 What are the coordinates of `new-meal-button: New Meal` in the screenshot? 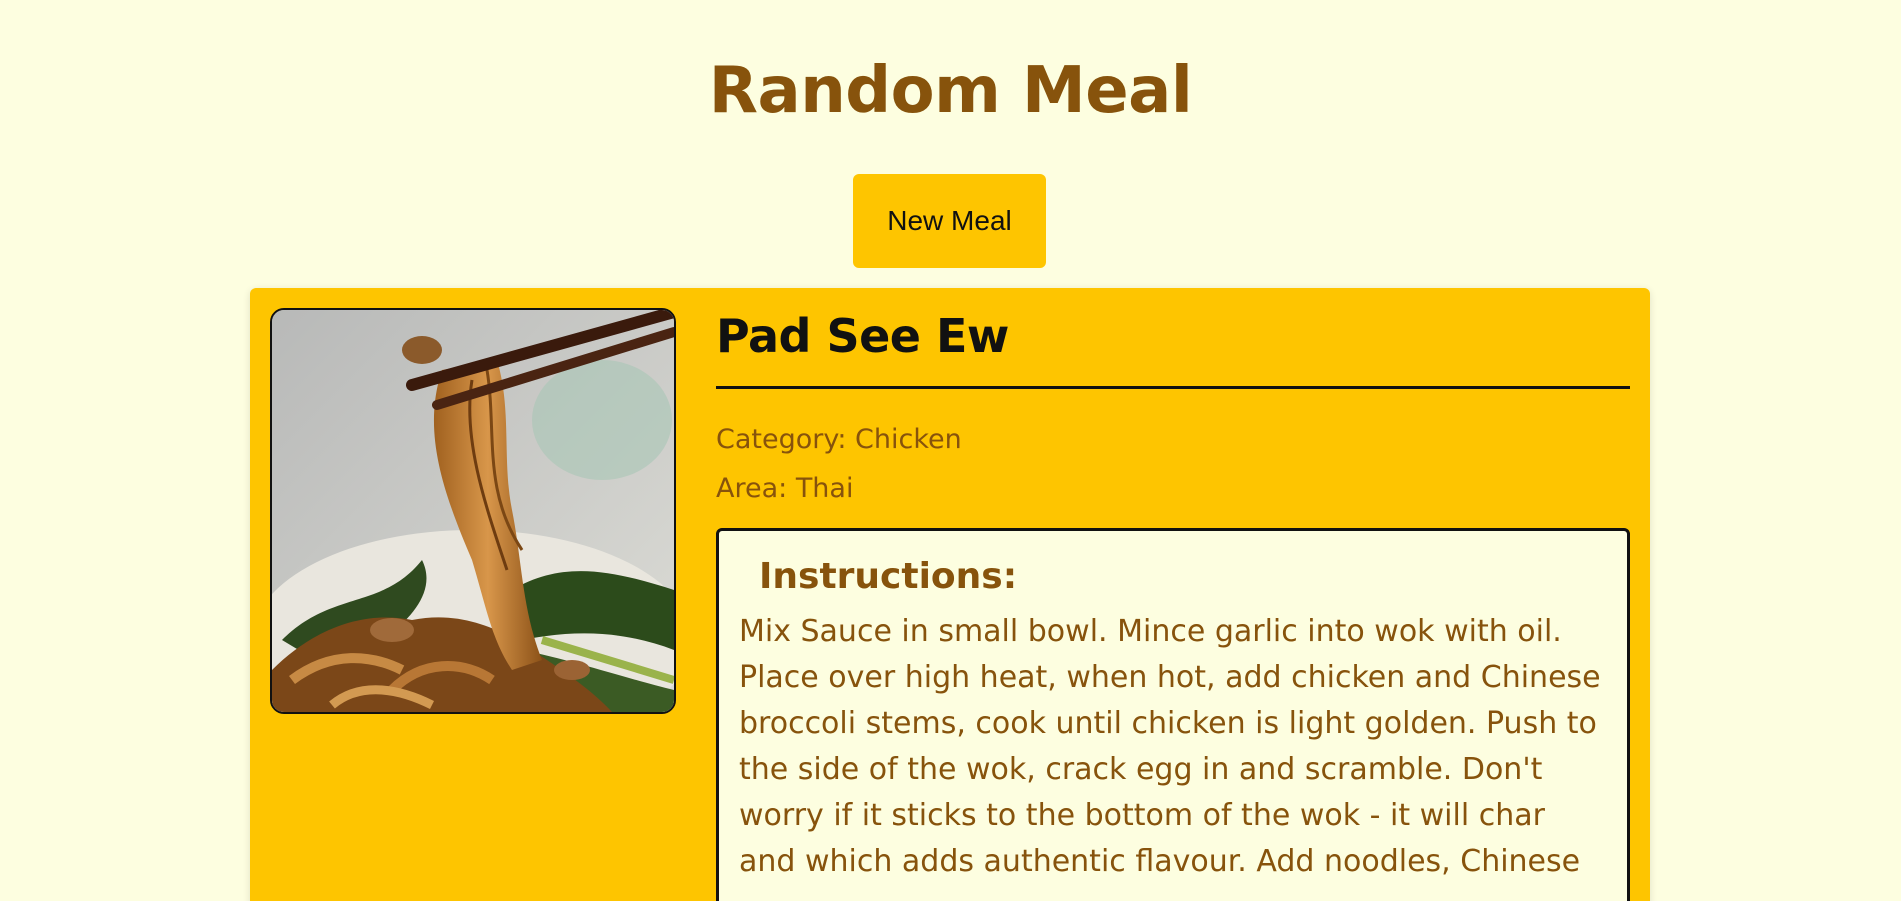 It's located at (949, 221).